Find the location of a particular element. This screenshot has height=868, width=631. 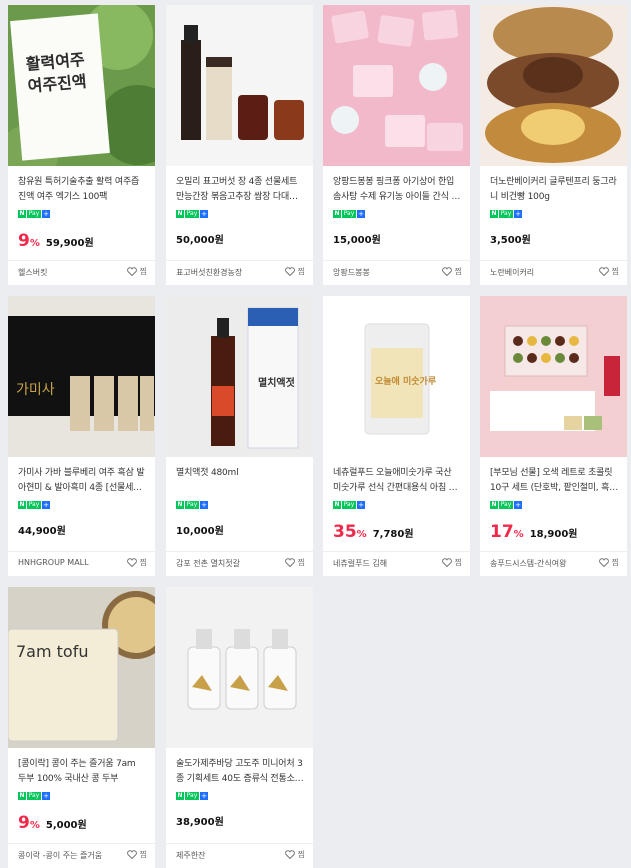

seller-name: 제주한잔 is located at coordinates (226, 855).